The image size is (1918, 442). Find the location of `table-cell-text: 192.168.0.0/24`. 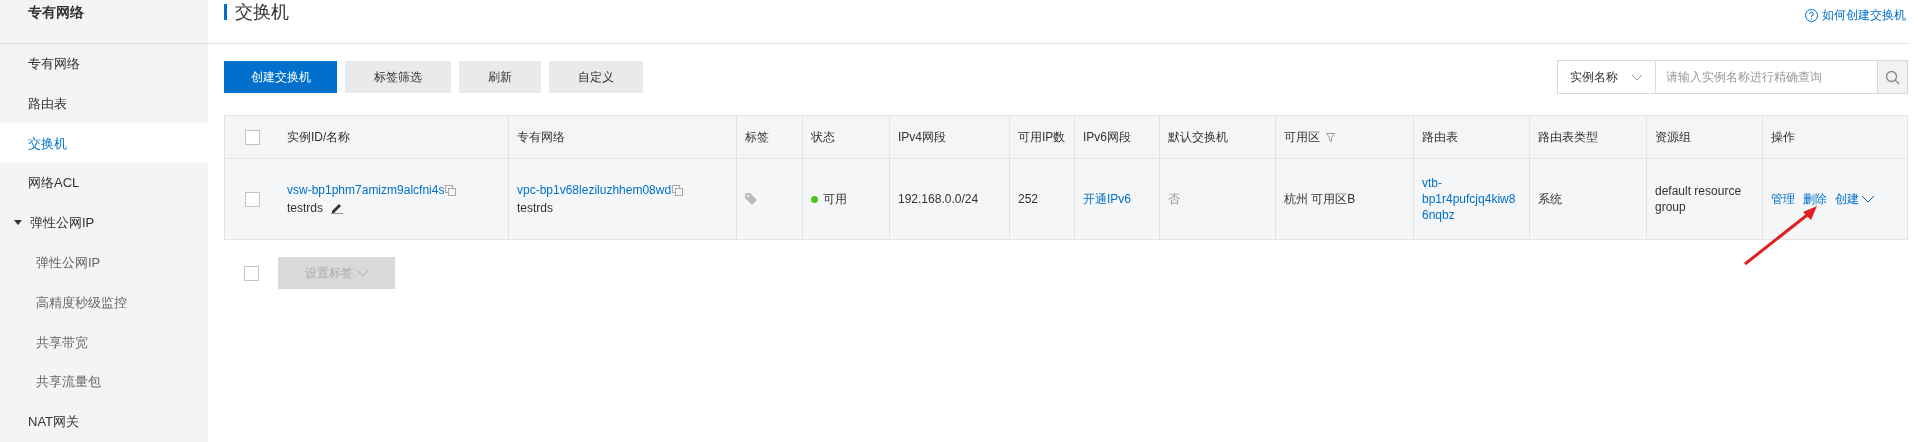

table-cell-text: 192.168.0.0/24 is located at coordinates (938, 199).